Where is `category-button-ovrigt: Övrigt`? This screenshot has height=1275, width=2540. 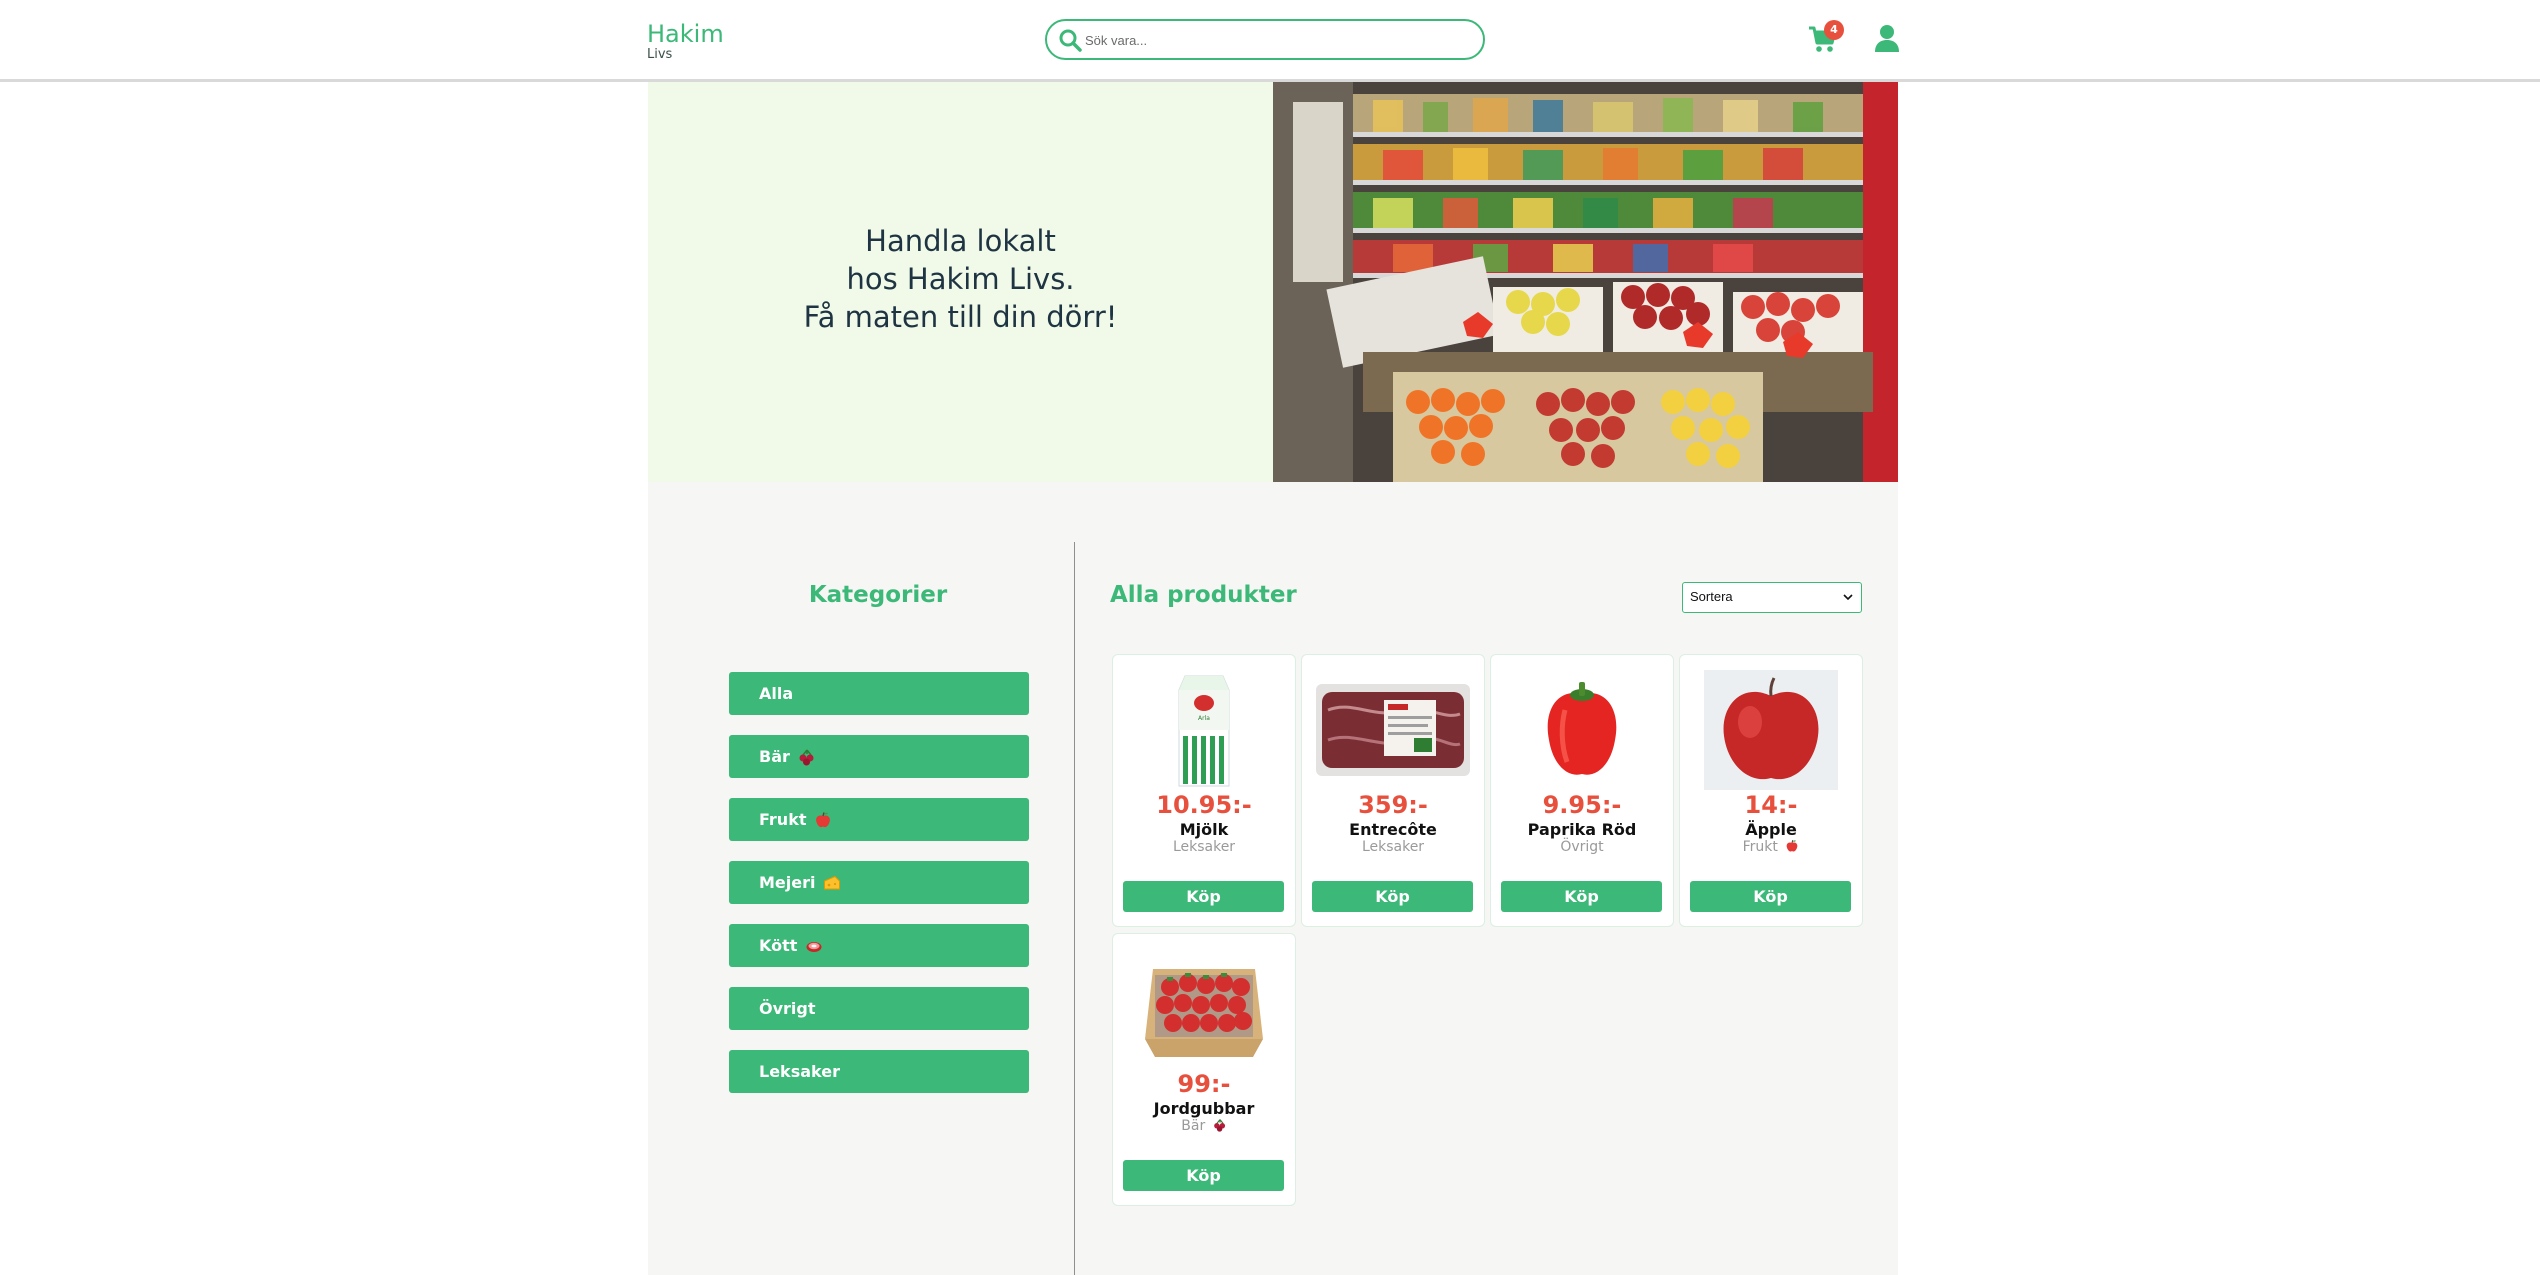
category-button-ovrigt: Övrigt is located at coordinates (879, 1008).